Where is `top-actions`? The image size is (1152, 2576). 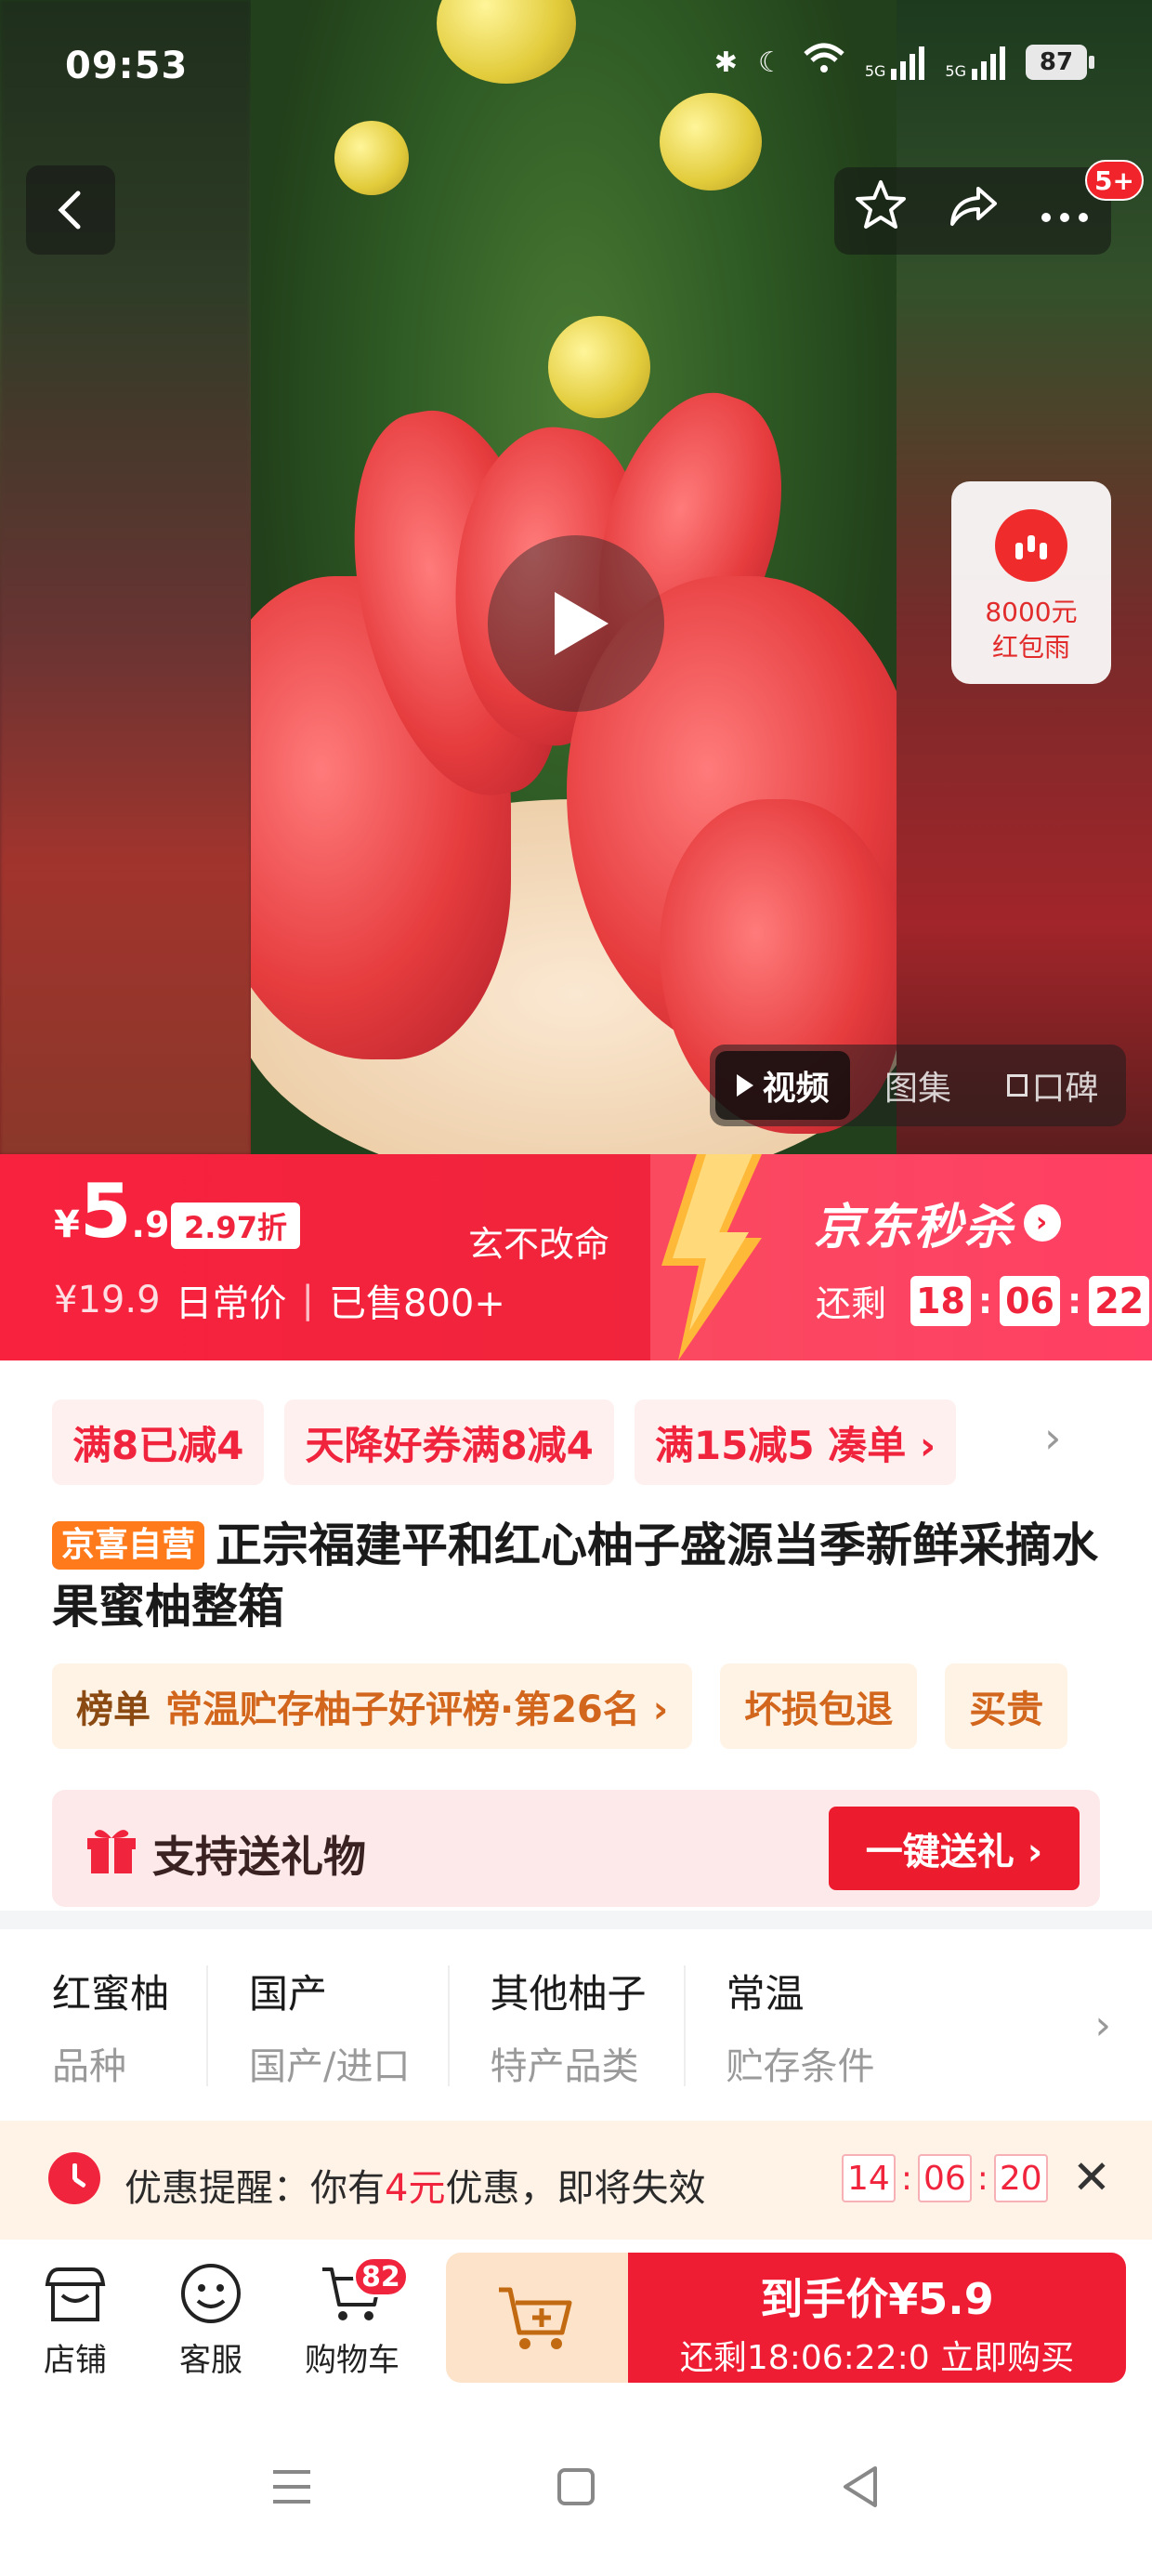
top-actions is located at coordinates (972, 211).